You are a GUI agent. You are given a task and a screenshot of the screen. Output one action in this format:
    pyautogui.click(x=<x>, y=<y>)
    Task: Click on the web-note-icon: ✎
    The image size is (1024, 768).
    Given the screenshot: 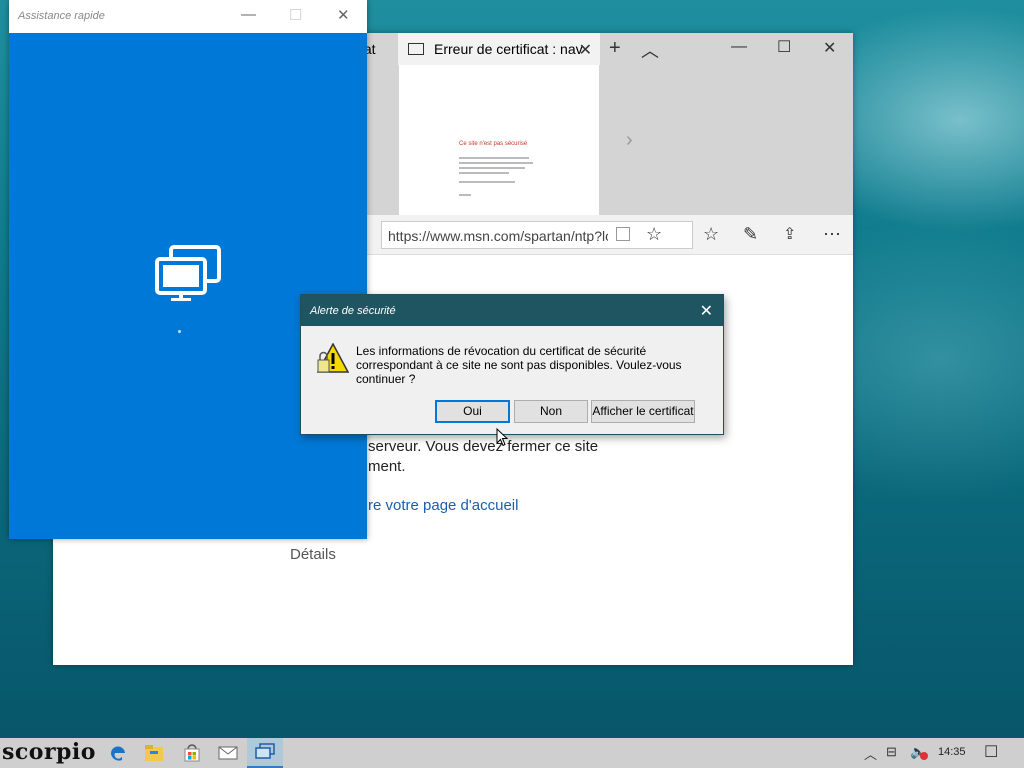 What is the action you would take?
    pyautogui.click(x=750, y=234)
    